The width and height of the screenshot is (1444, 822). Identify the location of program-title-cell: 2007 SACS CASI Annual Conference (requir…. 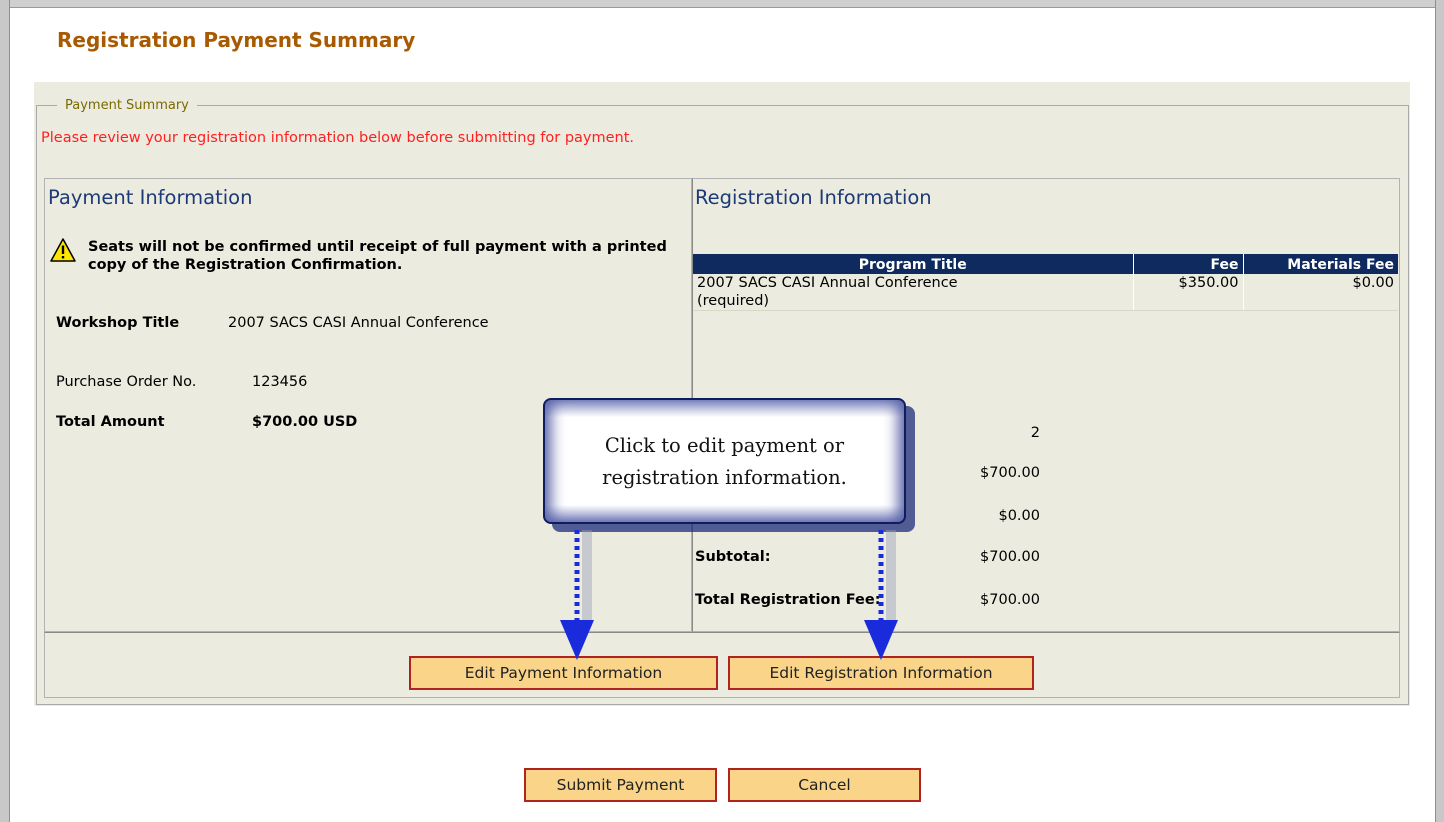
(913, 292).